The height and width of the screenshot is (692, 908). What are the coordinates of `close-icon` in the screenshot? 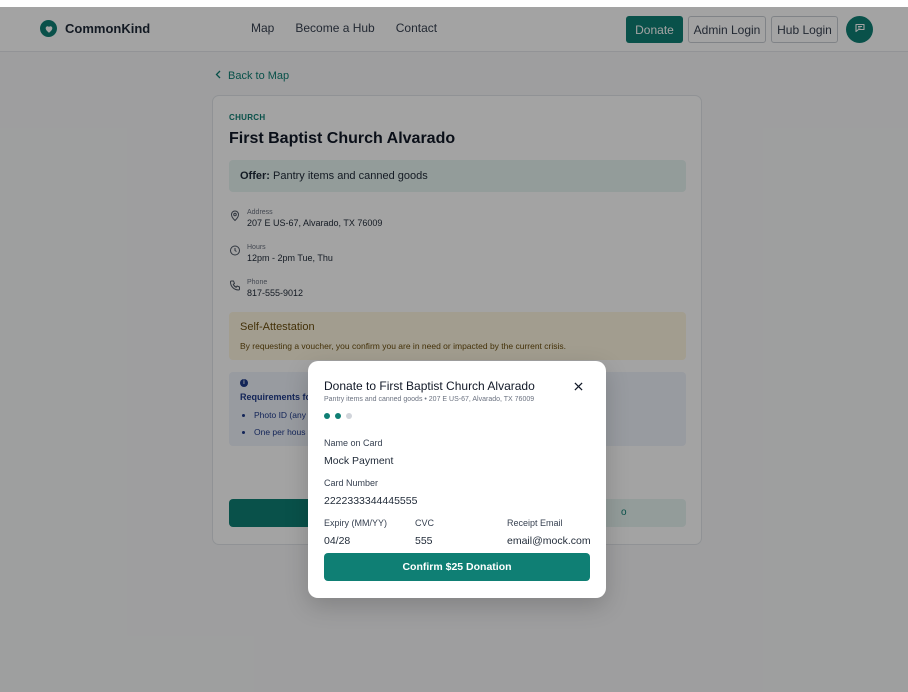 It's located at (578, 387).